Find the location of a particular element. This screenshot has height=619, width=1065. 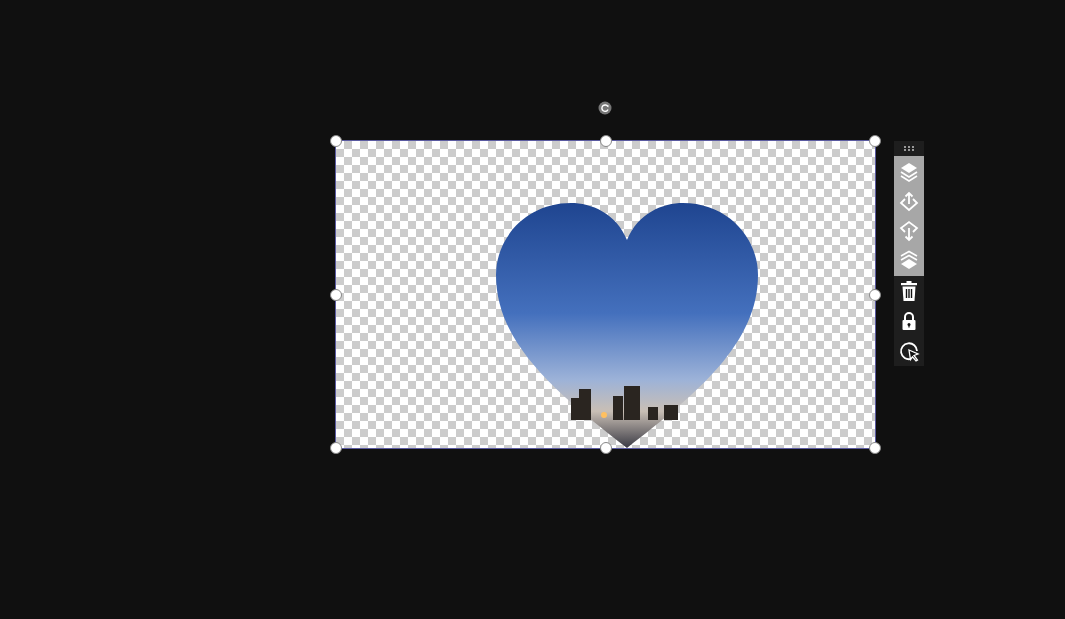

layers-bottom-icon is located at coordinates (909, 261).